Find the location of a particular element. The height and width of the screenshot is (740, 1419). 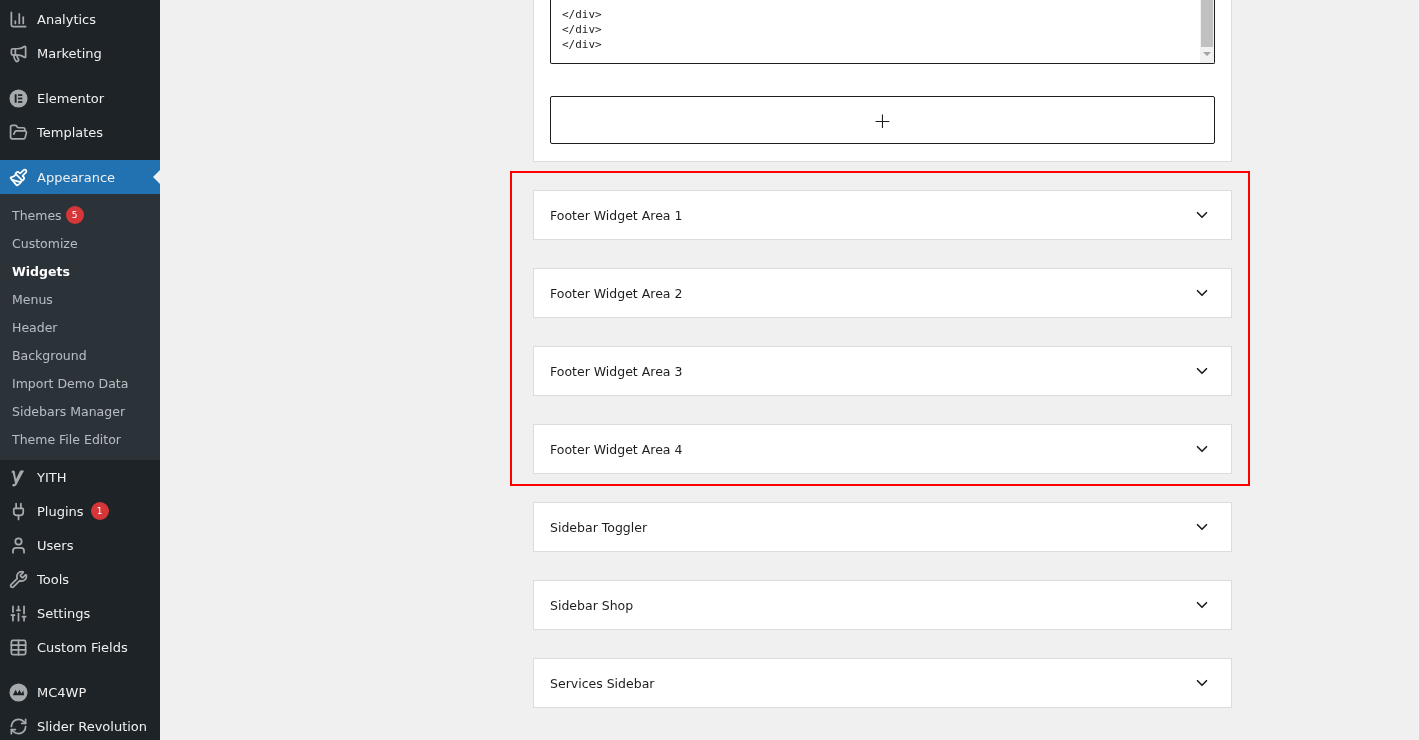

elementor-icon is located at coordinates (18, 98).